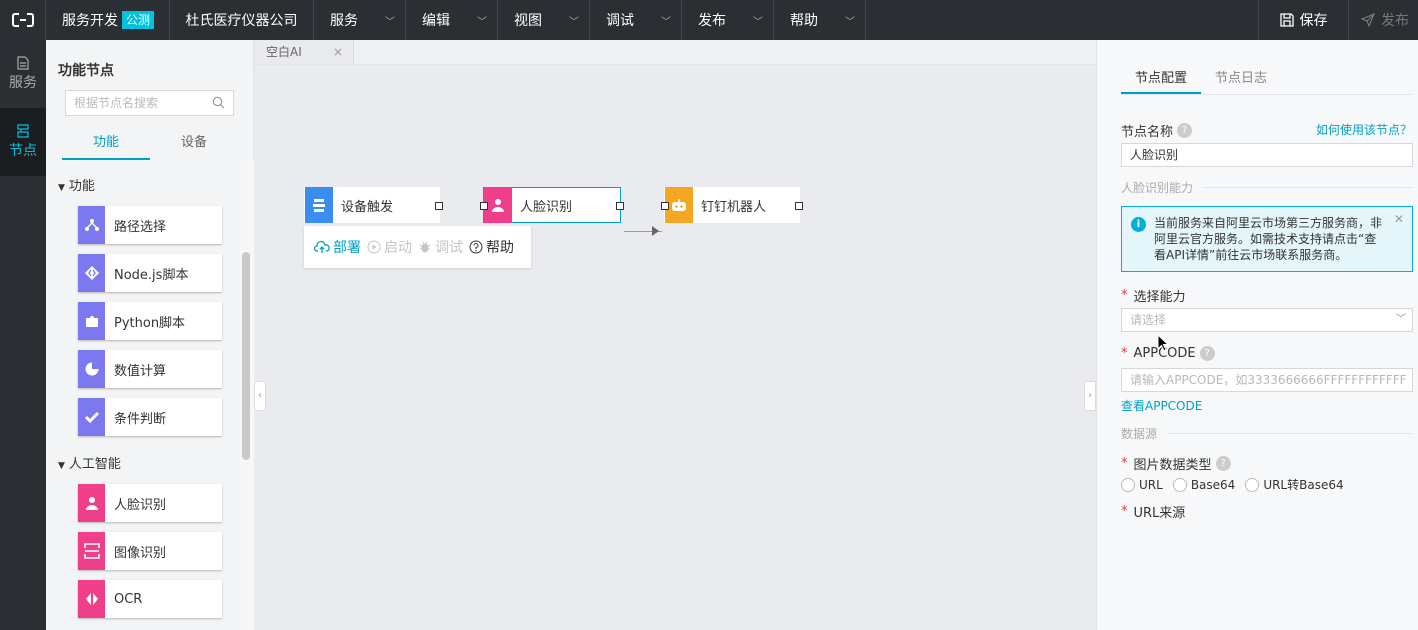  Describe the element at coordinates (142, 465) in the screenshot. I see `group-ai: ▼ 人工智能` at that location.